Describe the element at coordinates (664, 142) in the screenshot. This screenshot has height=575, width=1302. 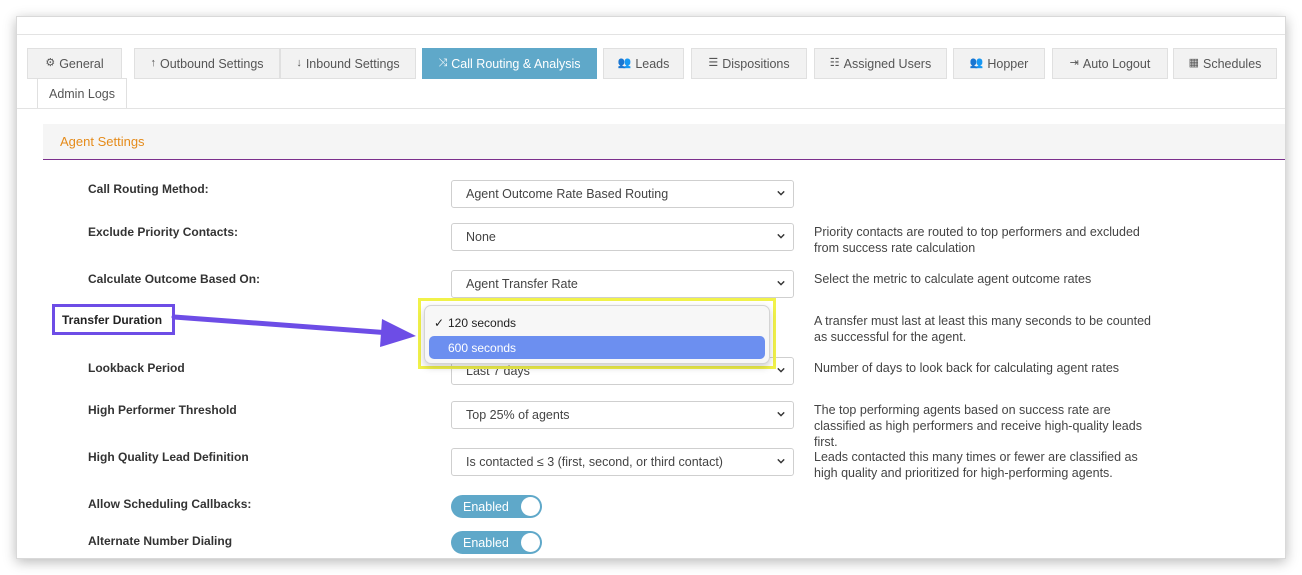
I see `panel-header: Agent Settings` at that location.